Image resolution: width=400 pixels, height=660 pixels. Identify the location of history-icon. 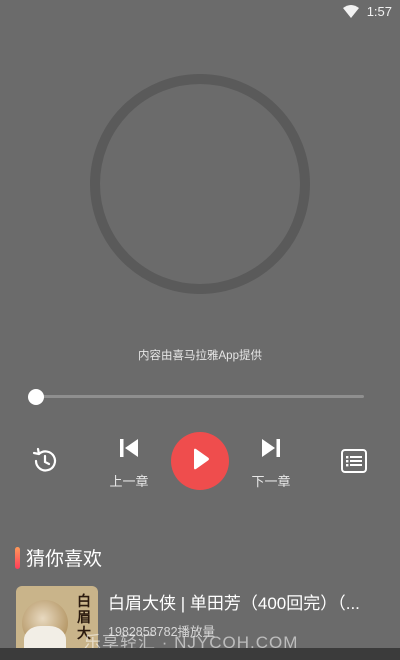
(45, 463).